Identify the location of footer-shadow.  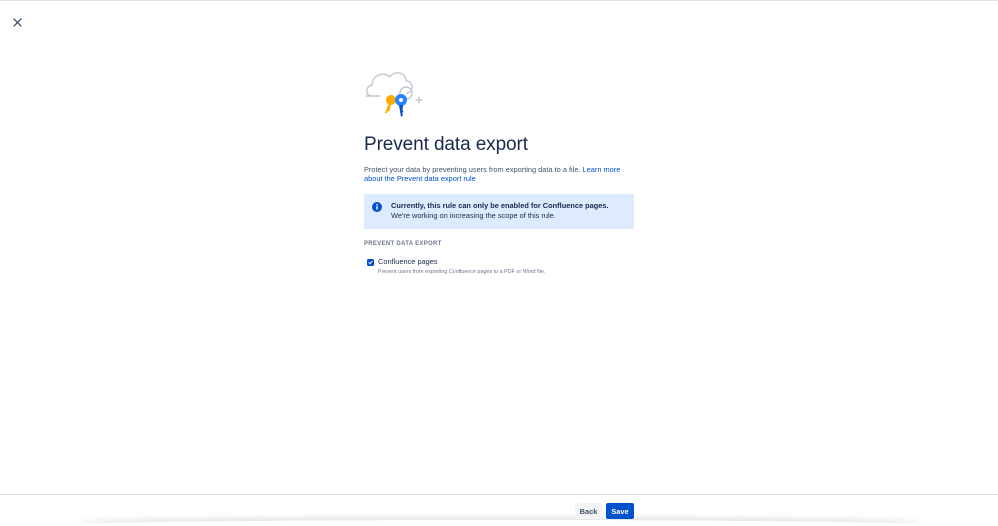
(500, 523).